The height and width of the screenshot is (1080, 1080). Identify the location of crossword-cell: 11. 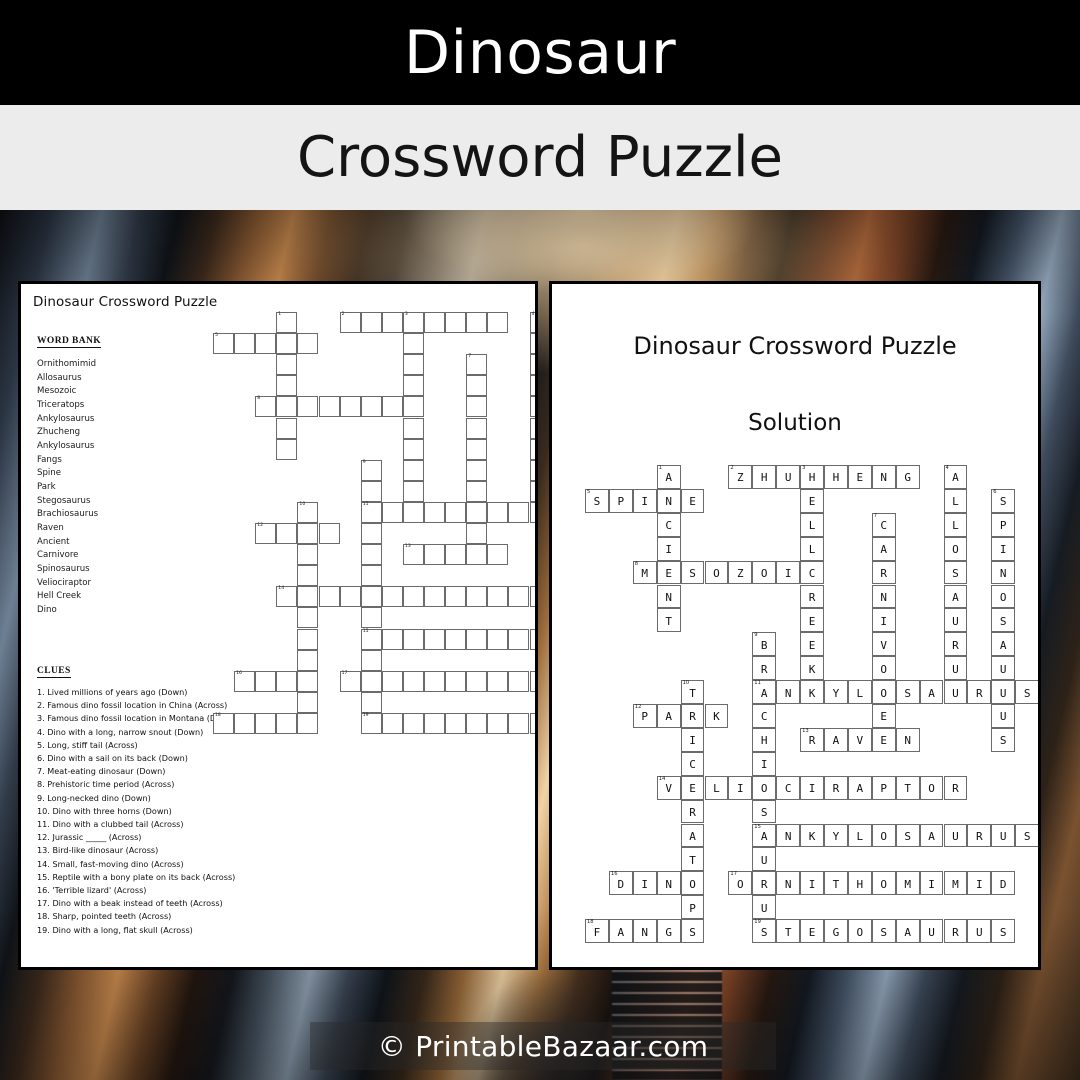
(371, 512).